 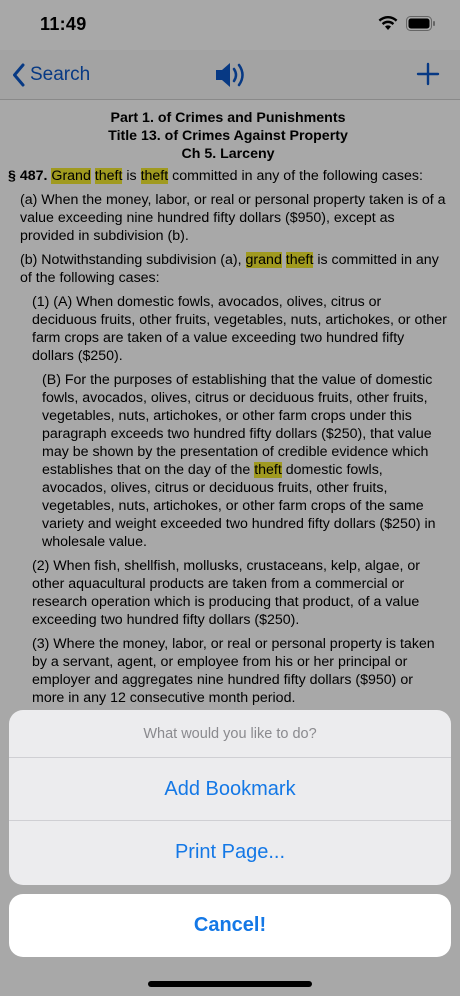 What do you see at coordinates (230, 925) in the screenshot?
I see `cancel-button: Cancel!` at bounding box center [230, 925].